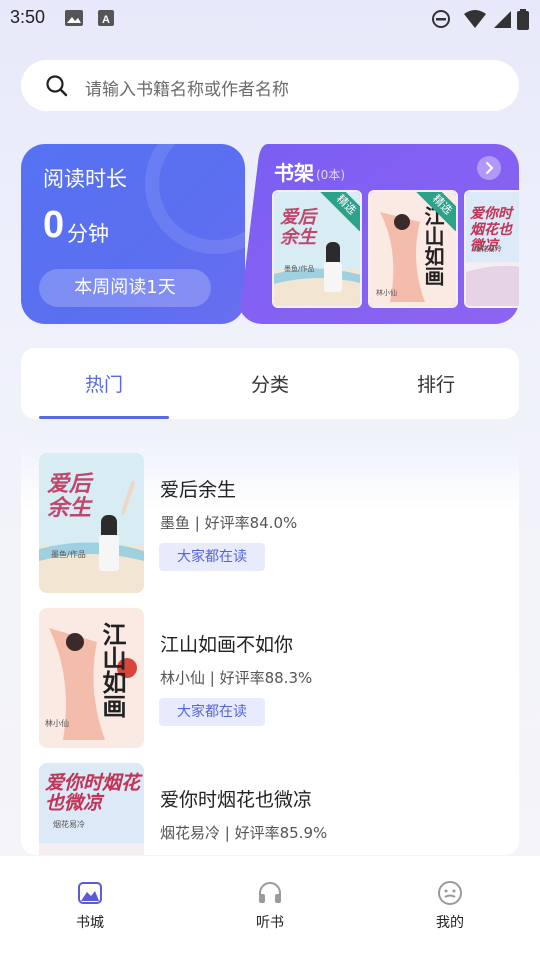  What do you see at coordinates (88, 234) in the screenshot?
I see `reading-time-unit: 分钟` at bounding box center [88, 234].